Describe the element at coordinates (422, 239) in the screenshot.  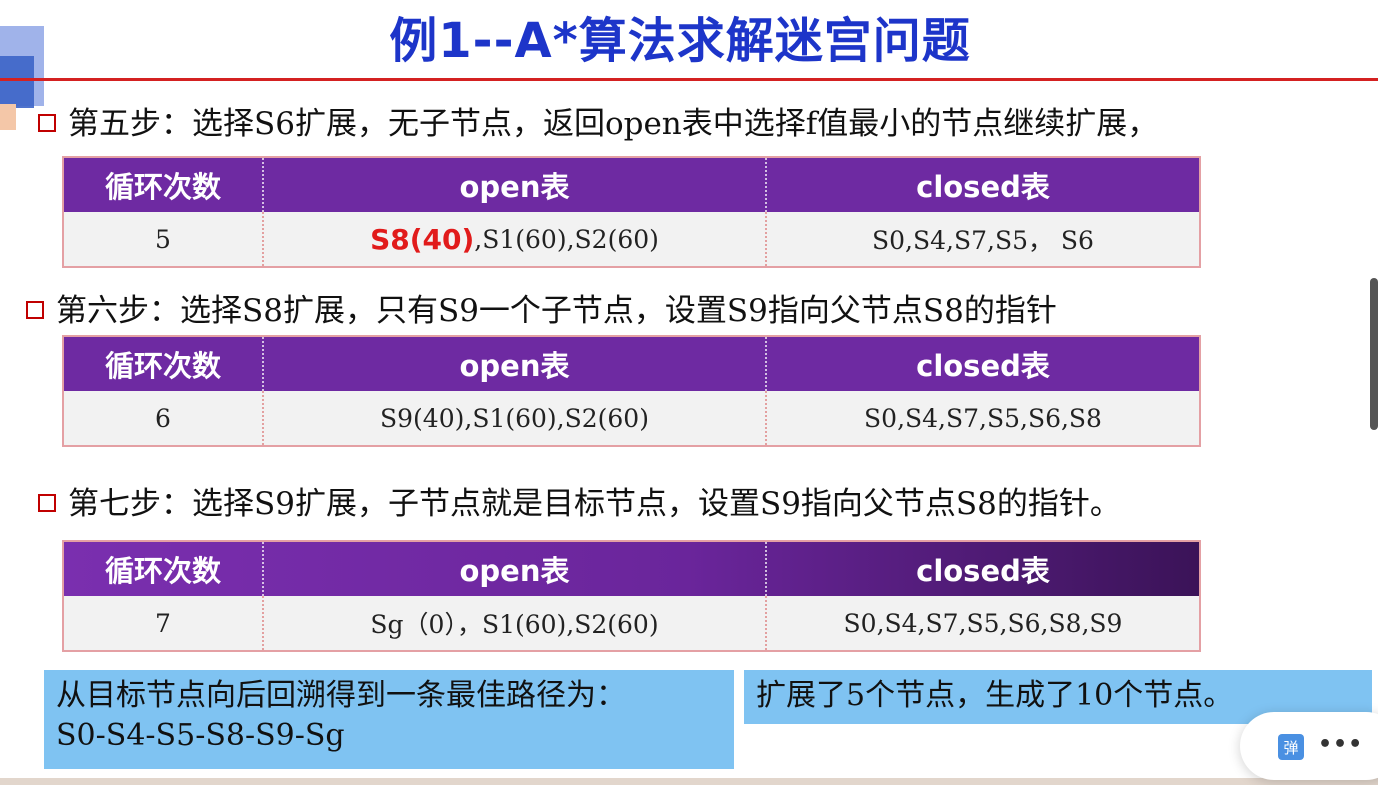
I see `open-highlight: S8(40)` at that location.